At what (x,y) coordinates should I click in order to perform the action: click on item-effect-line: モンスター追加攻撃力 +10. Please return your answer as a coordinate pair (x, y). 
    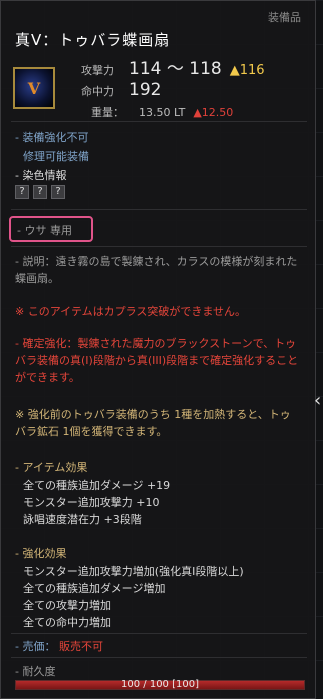
    Looking at the image, I should click on (91, 502).